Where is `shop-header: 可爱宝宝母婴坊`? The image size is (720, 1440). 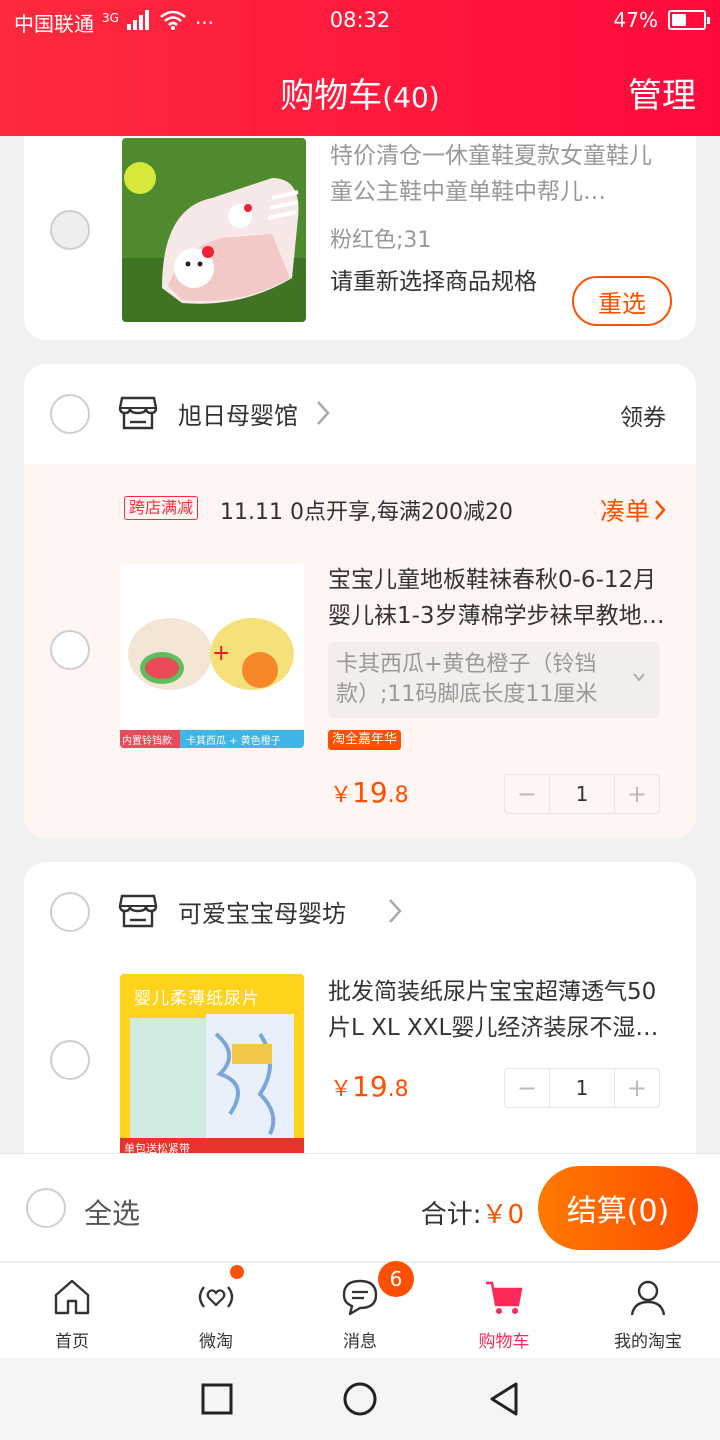 shop-header: 可爱宝宝母婴坊 is located at coordinates (360, 912).